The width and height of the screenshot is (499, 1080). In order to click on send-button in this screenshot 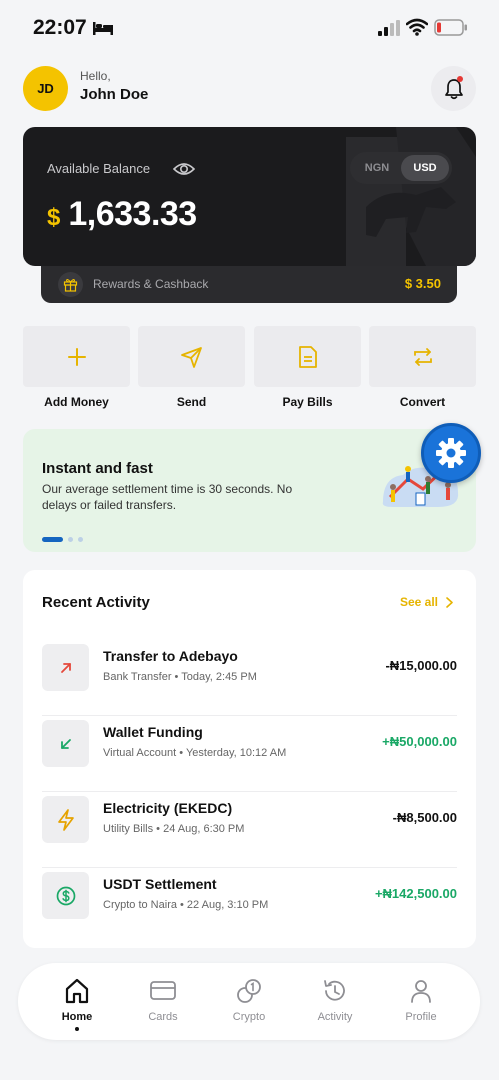, I will do `click(191, 356)`.